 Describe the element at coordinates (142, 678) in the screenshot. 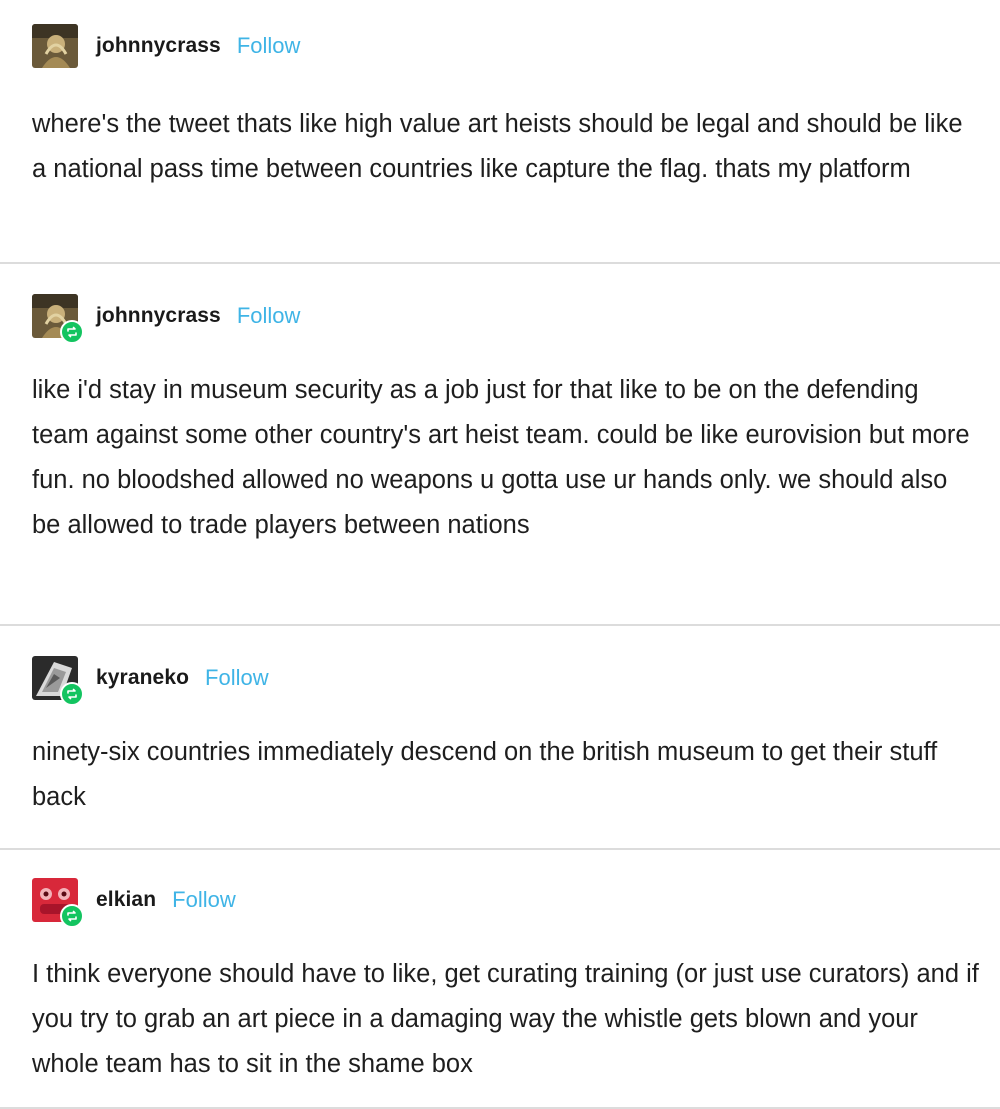

I see `username: kyraneko` at that location.